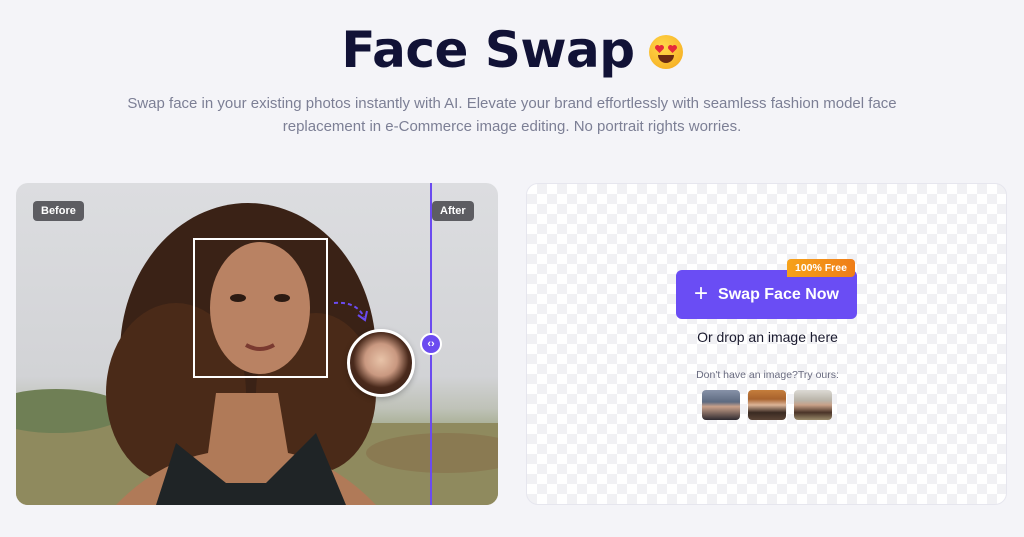 This screenshot has height=537, width=1024. Describe the element at coordinates (431, 344) in the screenshot. I see `comparison-slider-handle: ‹›` at that location.